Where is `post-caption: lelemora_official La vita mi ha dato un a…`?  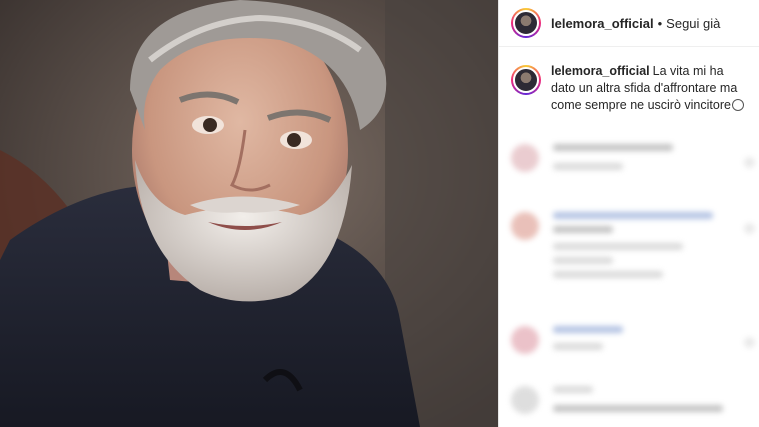 post-caption: lelemora_official La vita mi ha dato un a… is located at coordinates (629, 80).